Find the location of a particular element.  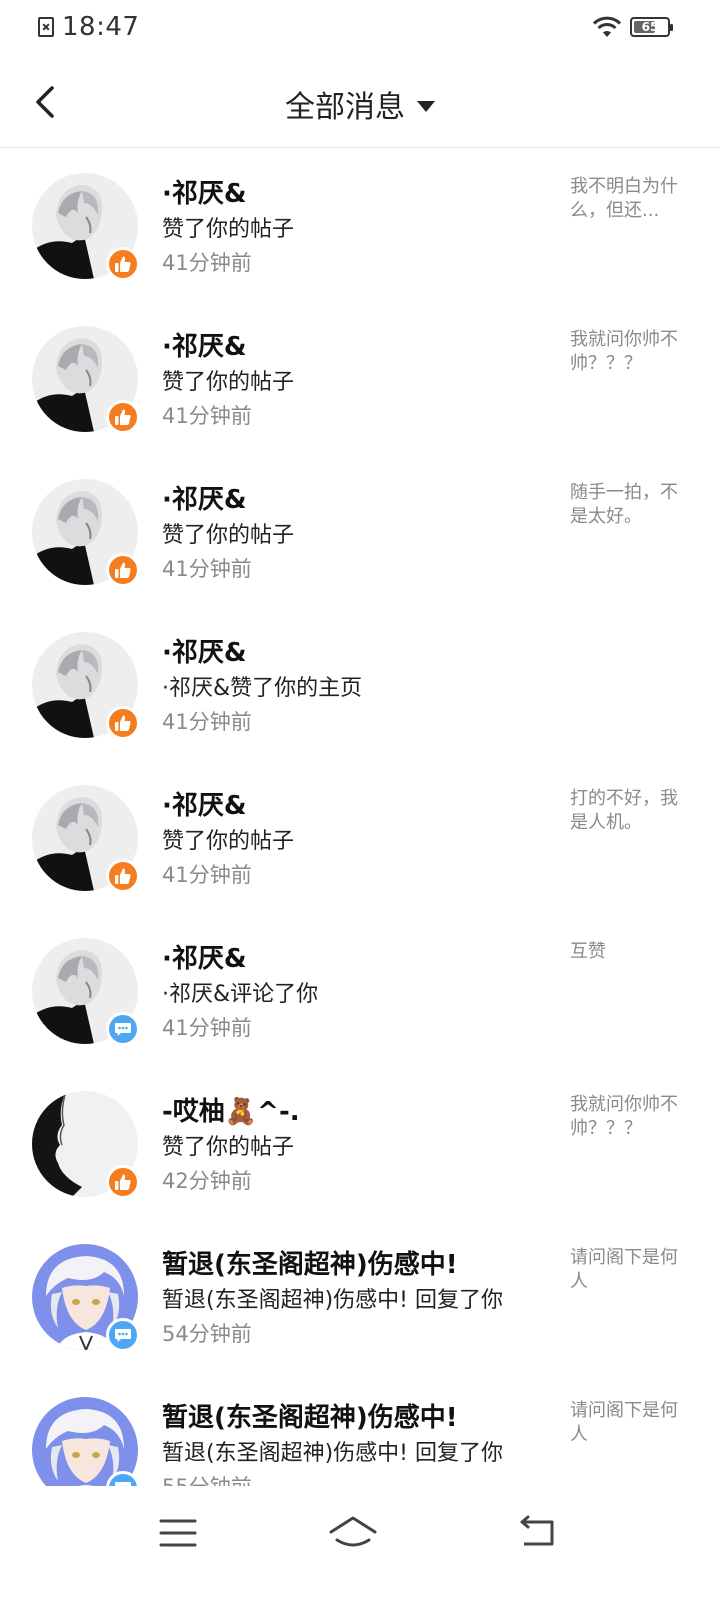

battery-icon: 65 is located at coordinates (651, 27).